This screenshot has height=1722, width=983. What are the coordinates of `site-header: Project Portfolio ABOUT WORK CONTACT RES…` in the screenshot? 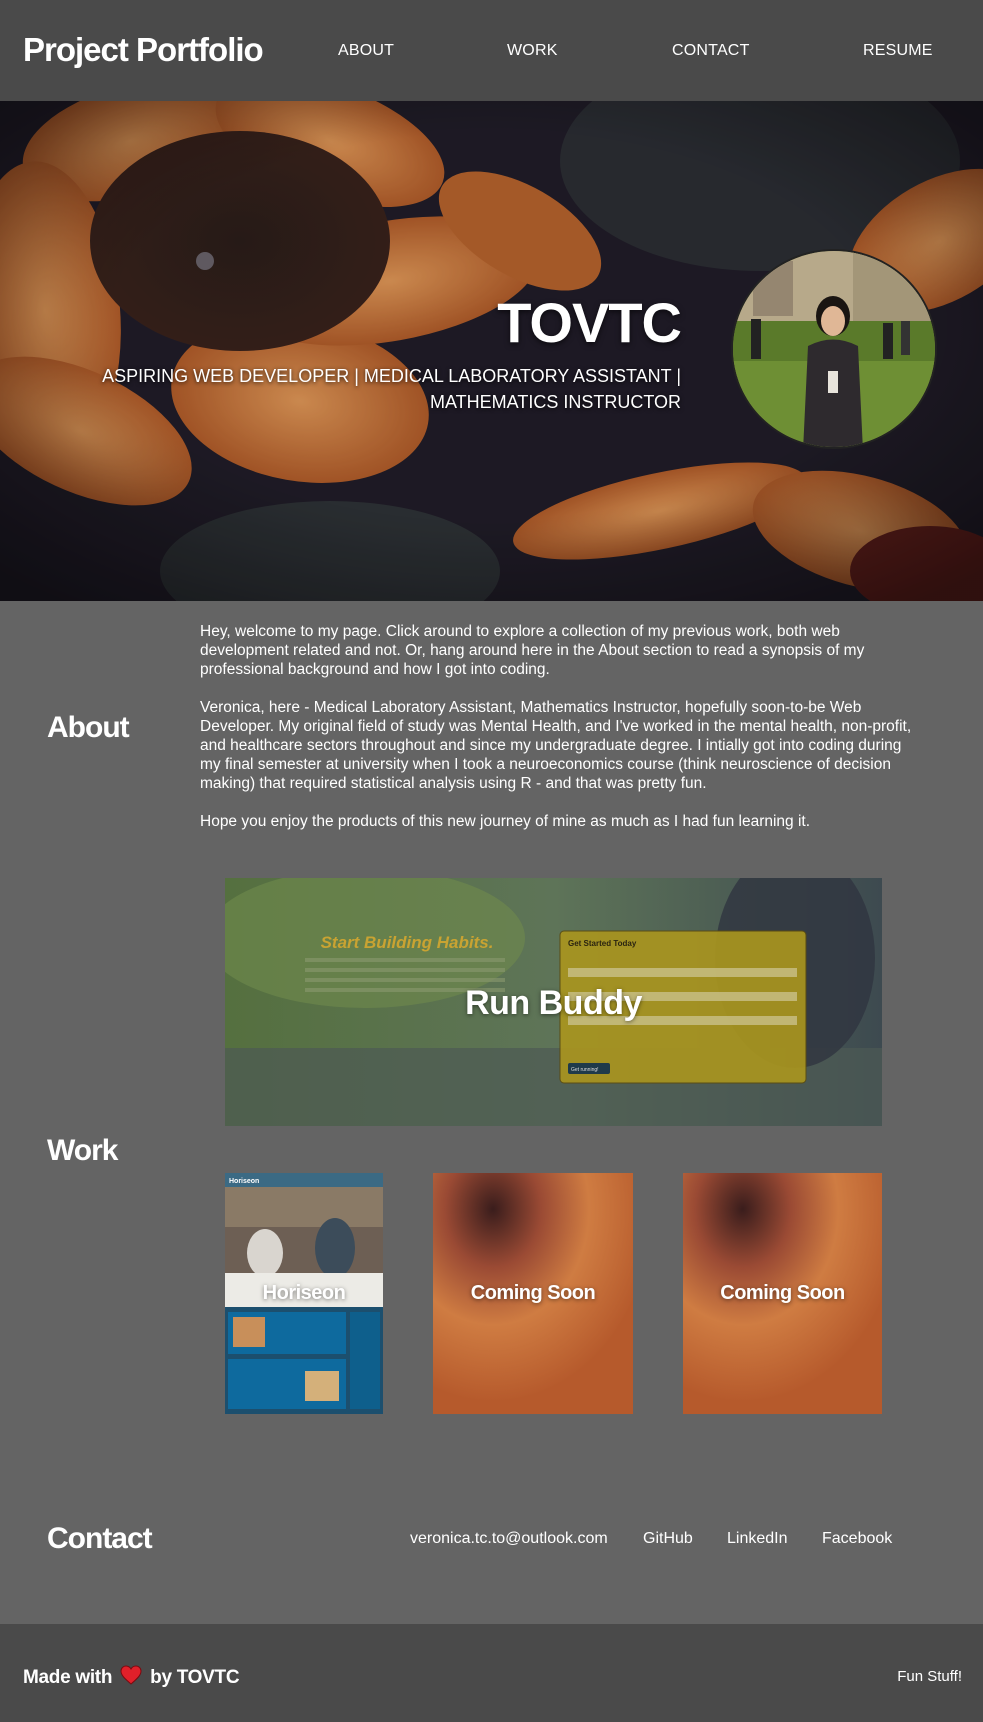 It's located at (491, 50).